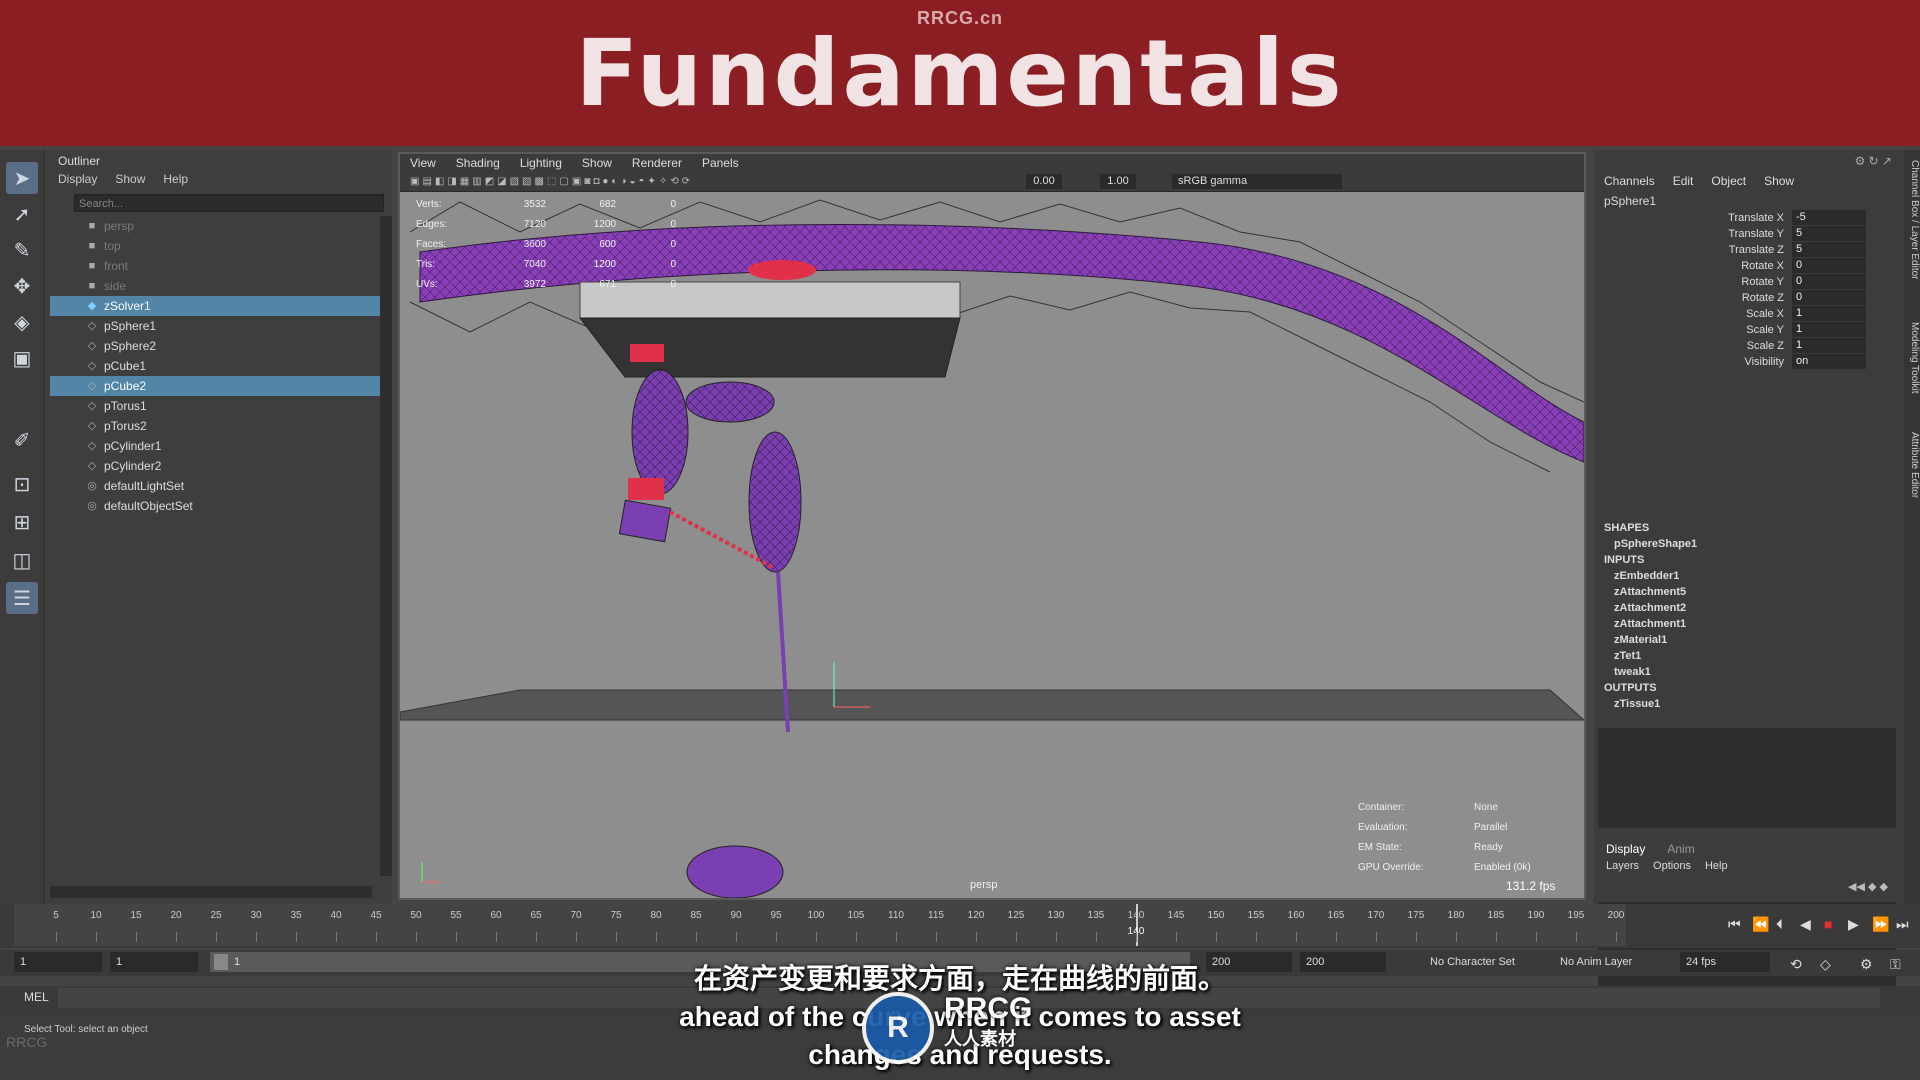 Image resolution: width=1920 pixels, height=1080 pixels. Describe the element at coordinates (92, 306) in the screenshot. I see `solver-icon: ◆` at that location.